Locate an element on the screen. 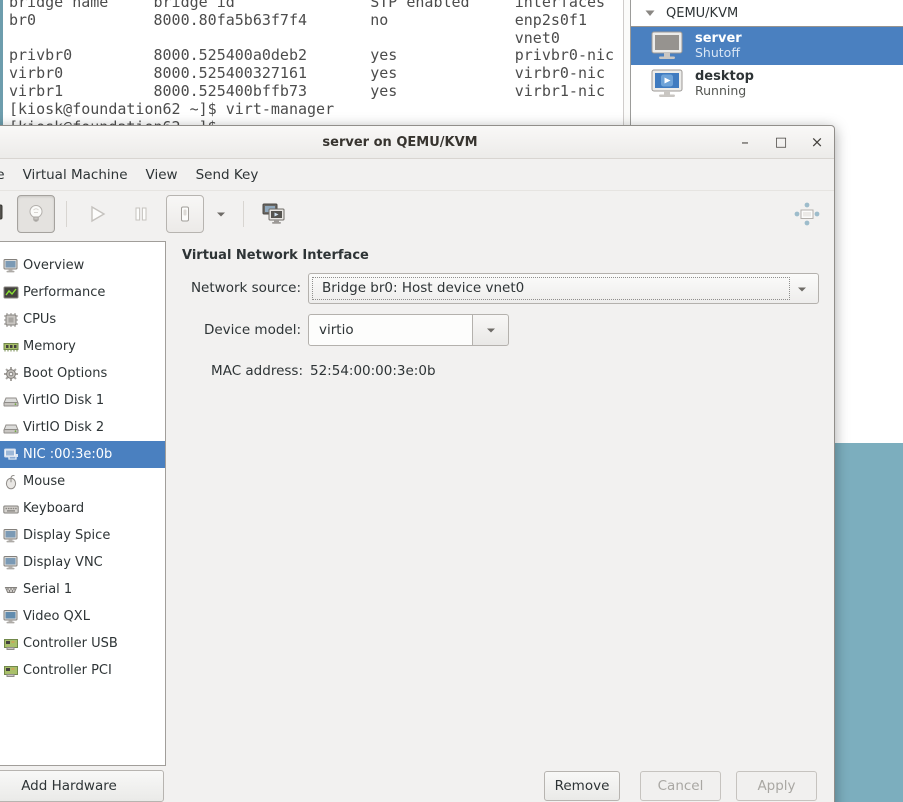 This screenshot has height=802, width=903. sidebar-item-label: Video QXL is located at coordinates (56, 616).